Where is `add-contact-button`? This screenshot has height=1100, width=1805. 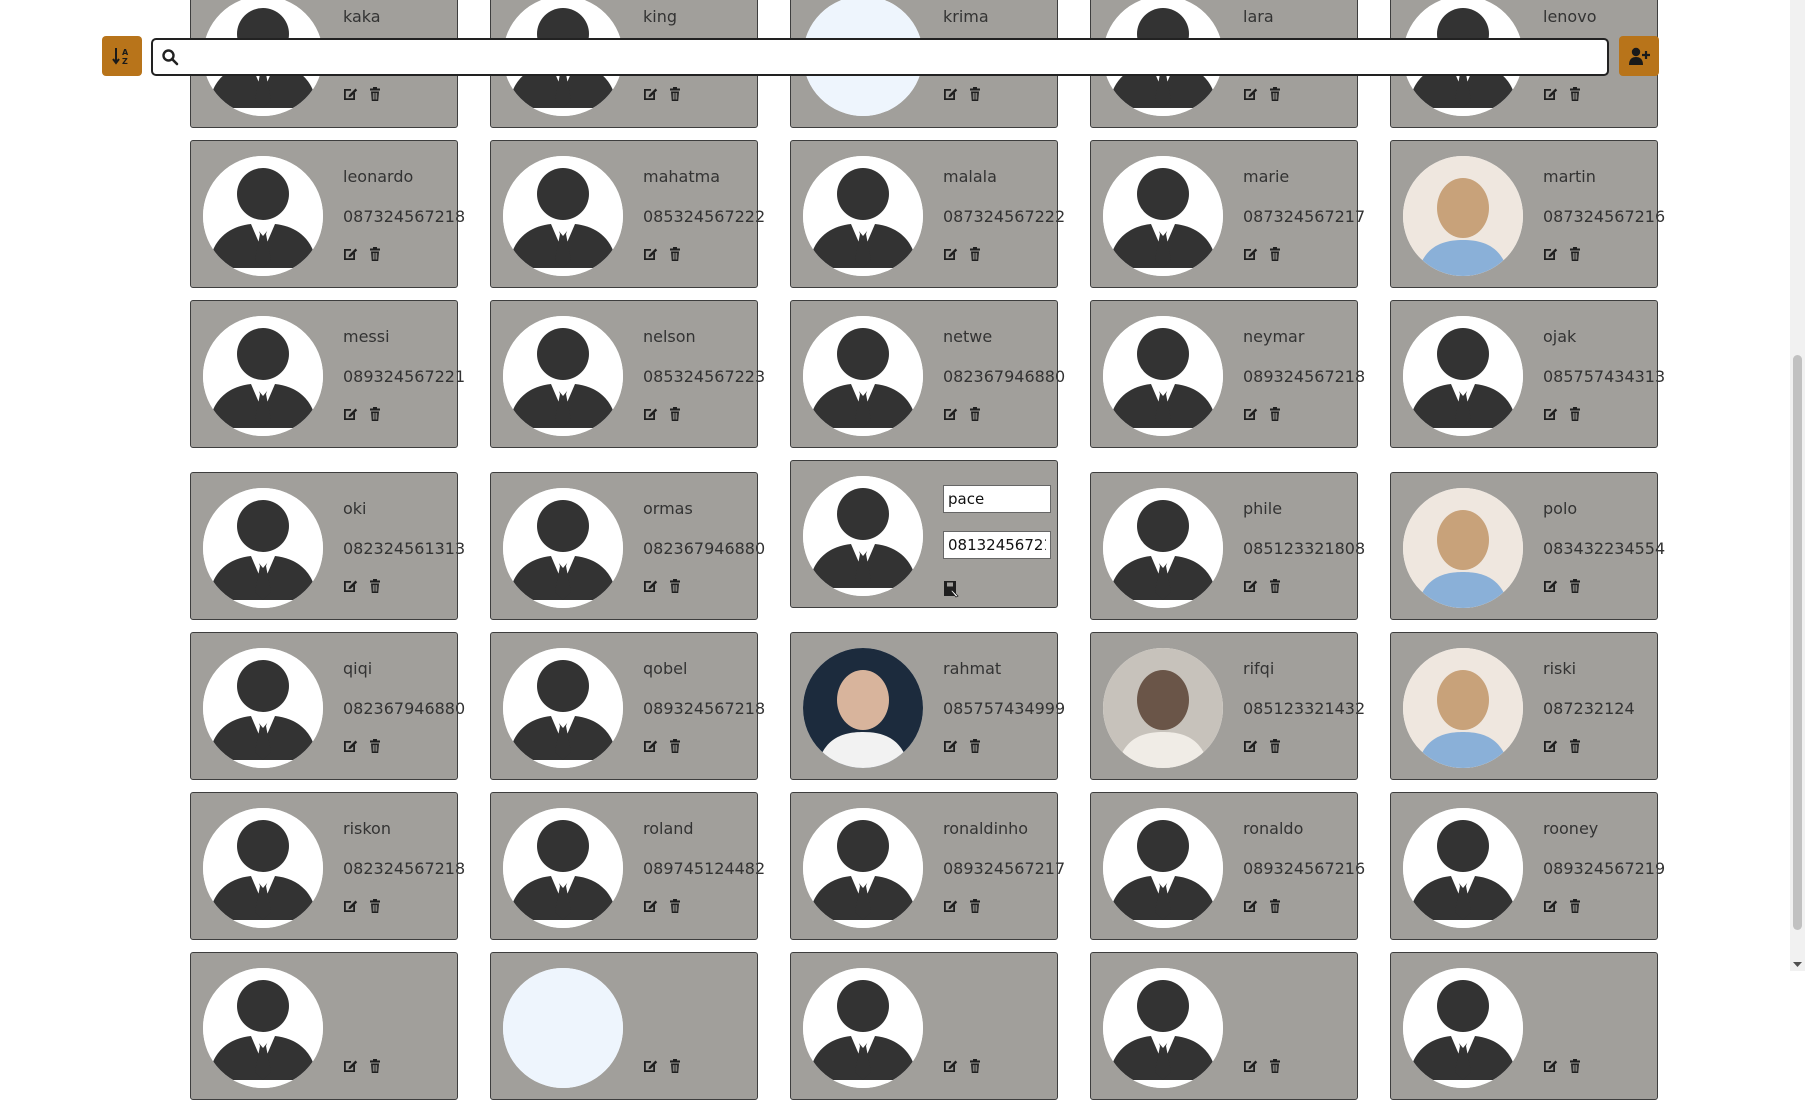
add-contact-button is located at coordinates (1639, 56).